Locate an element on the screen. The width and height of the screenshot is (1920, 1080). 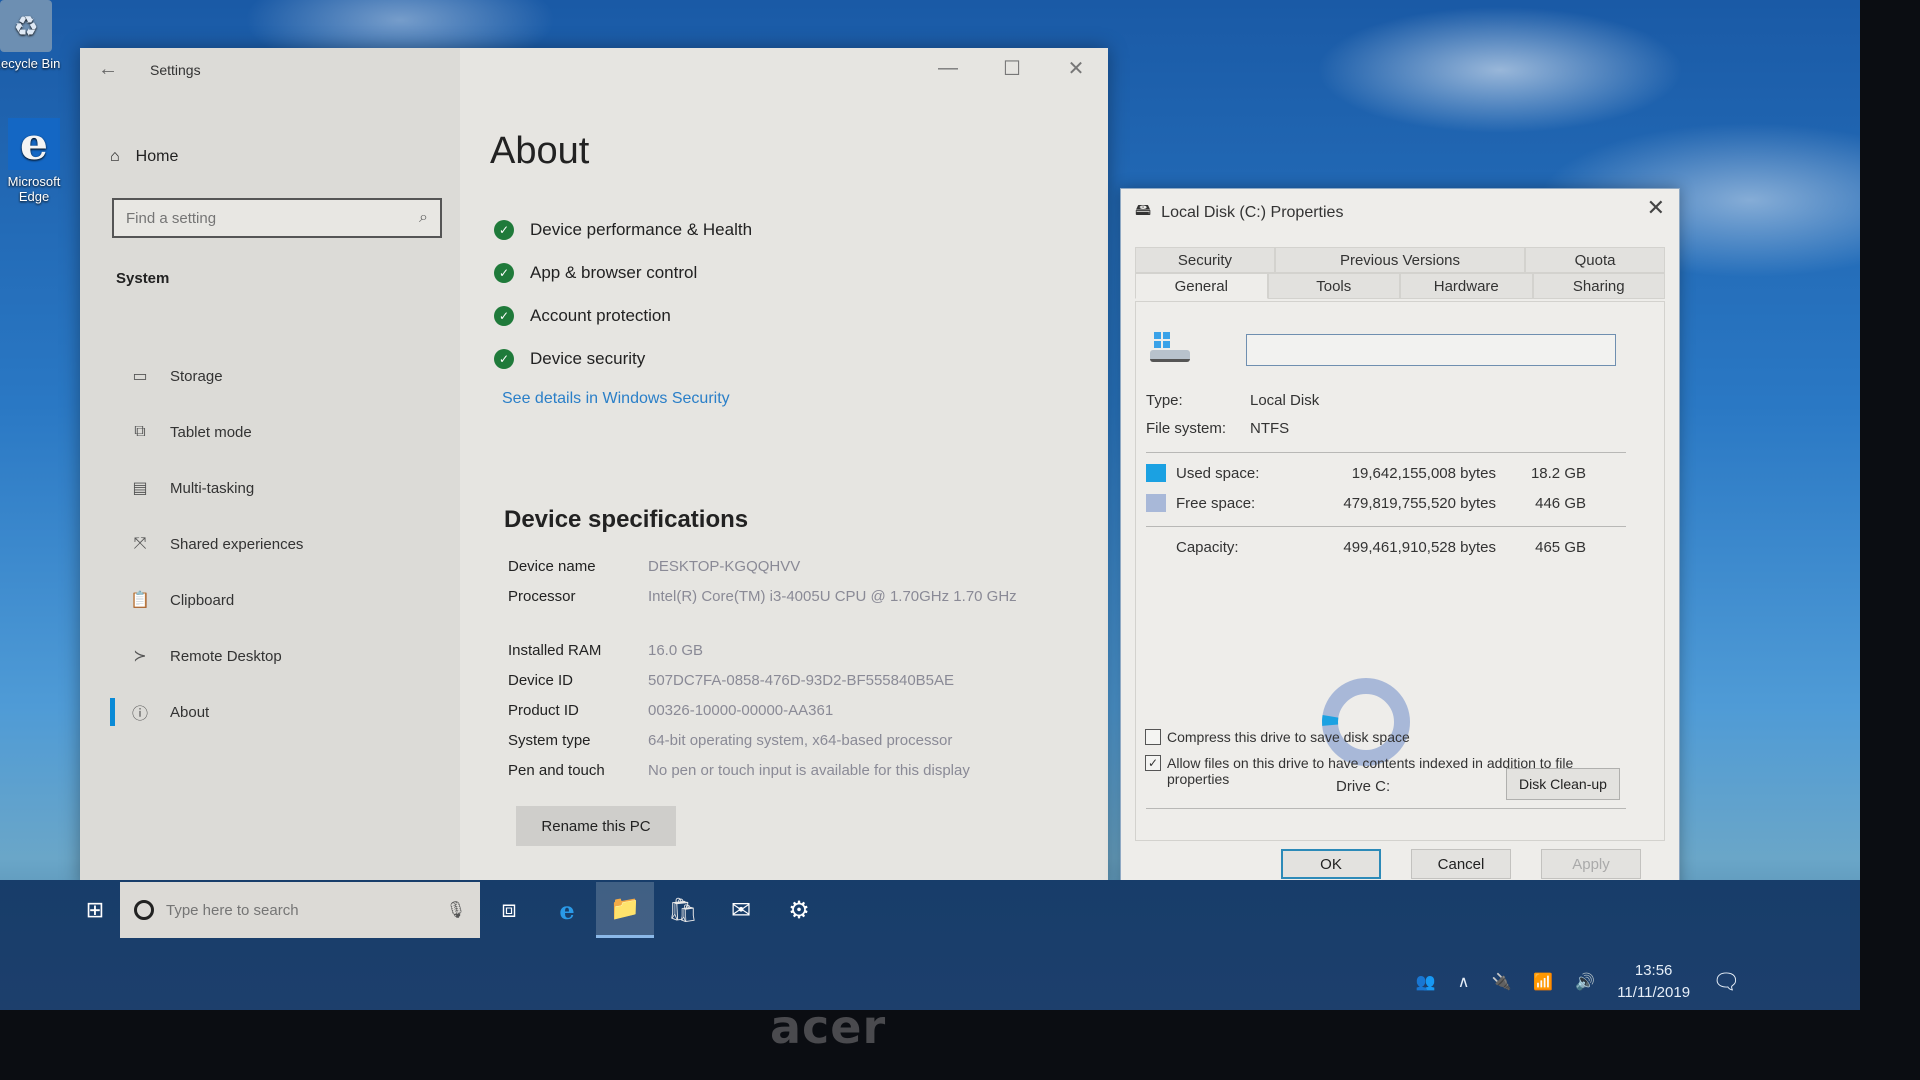
taskbar-store: 🛍 is located at coordinates (683, 910).